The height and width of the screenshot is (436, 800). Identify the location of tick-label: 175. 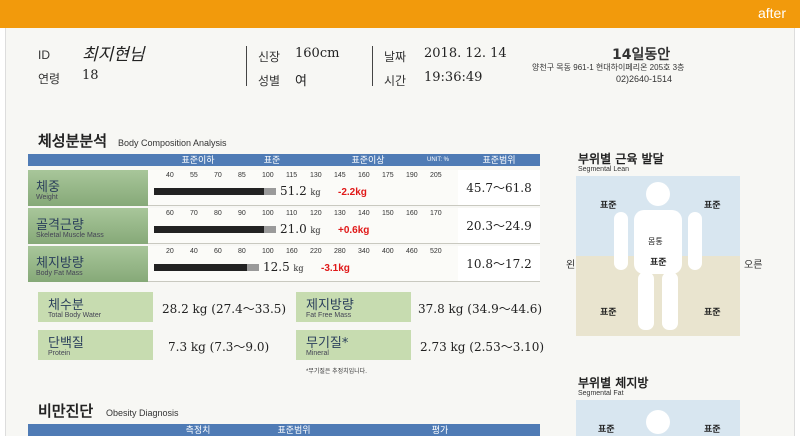
(388, 175).